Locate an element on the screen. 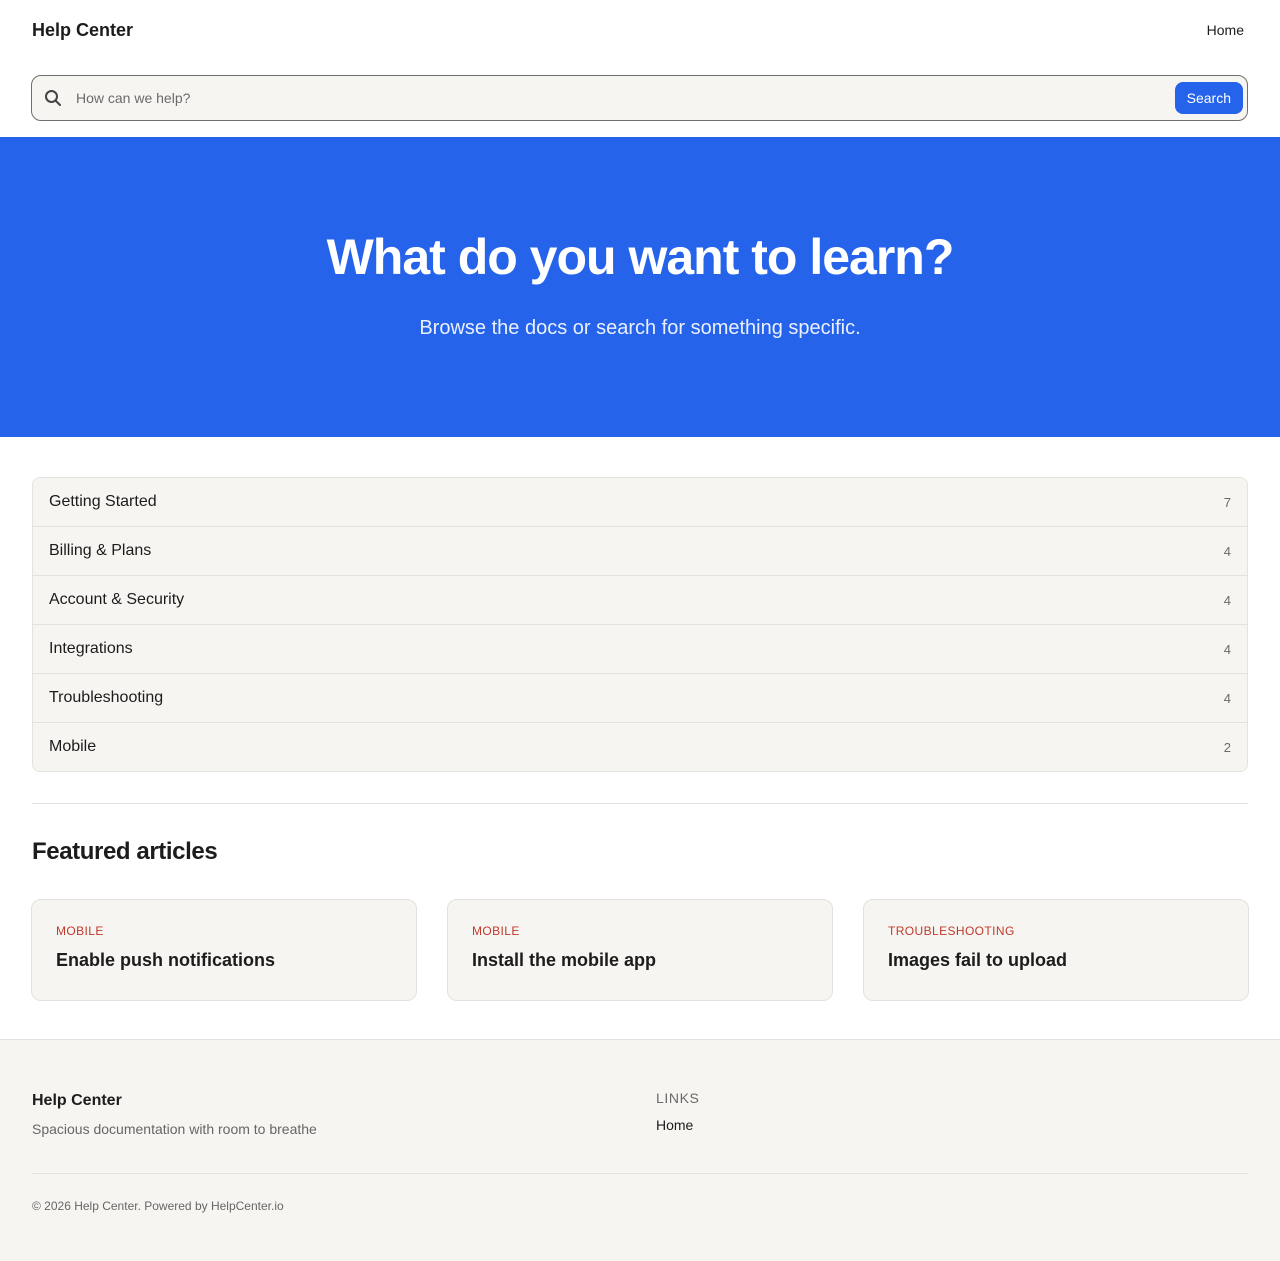  category-troubleshooting: Troubleshooting 4 is located at coordinates (640, 697).